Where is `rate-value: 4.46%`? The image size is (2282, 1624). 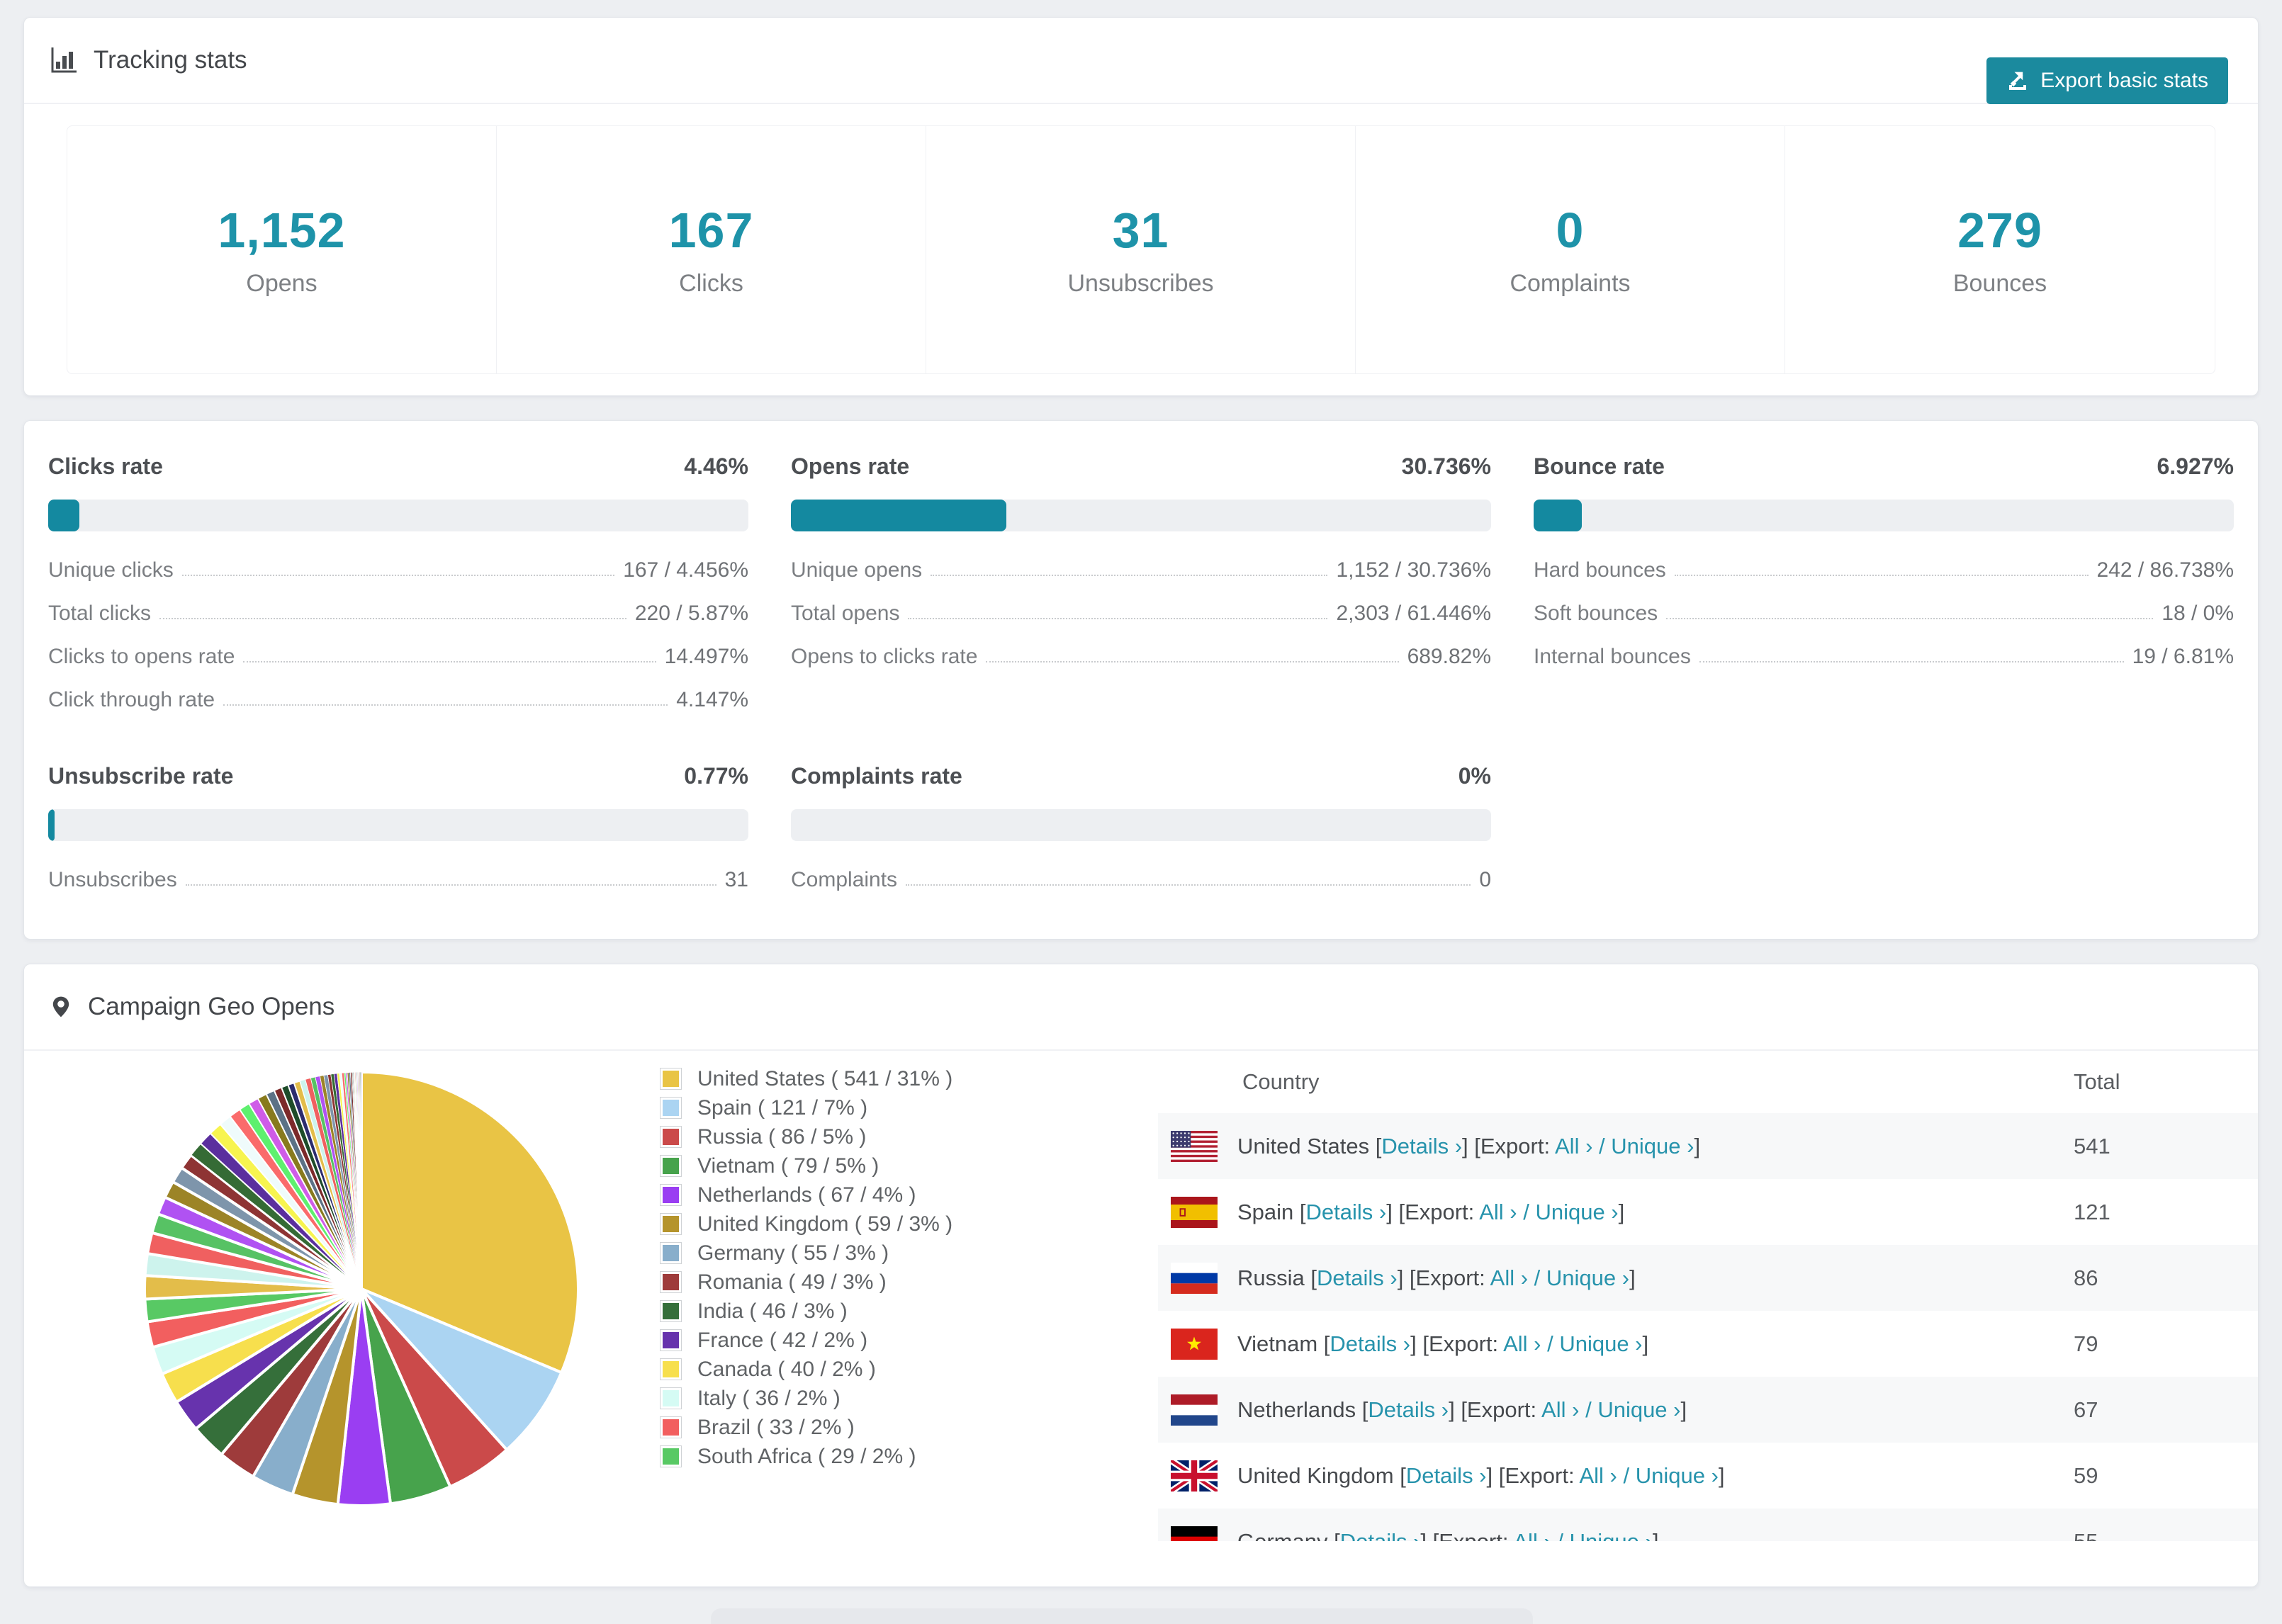 rate-value: 4.46% is located at coordinates (716, 466).